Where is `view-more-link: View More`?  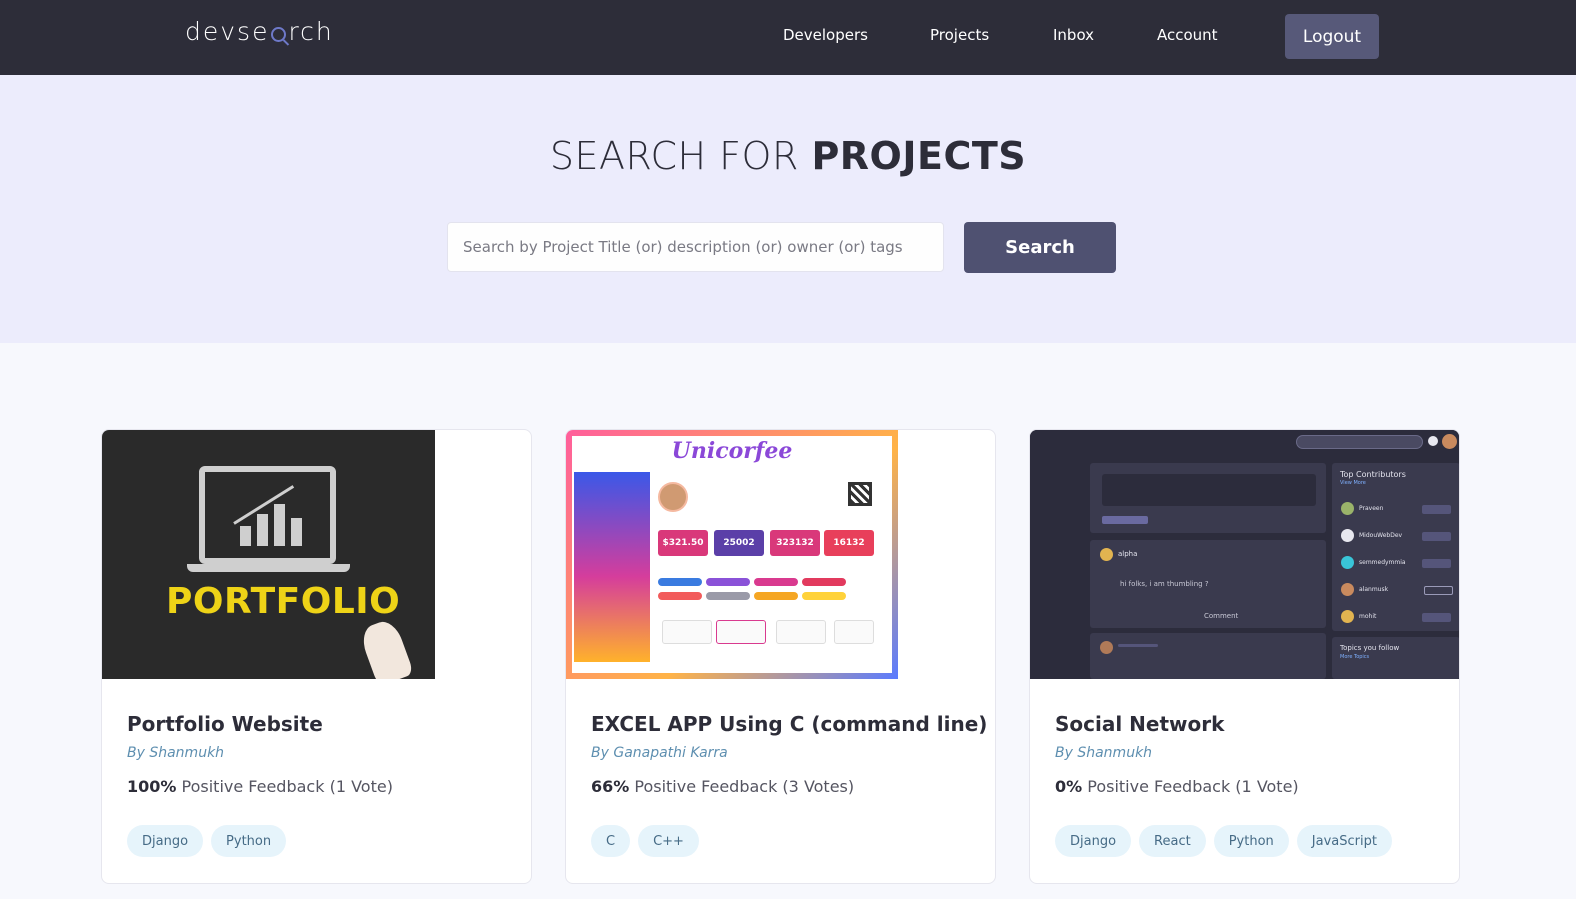
view-more-link: View More is located at coordinates (1353, 483).